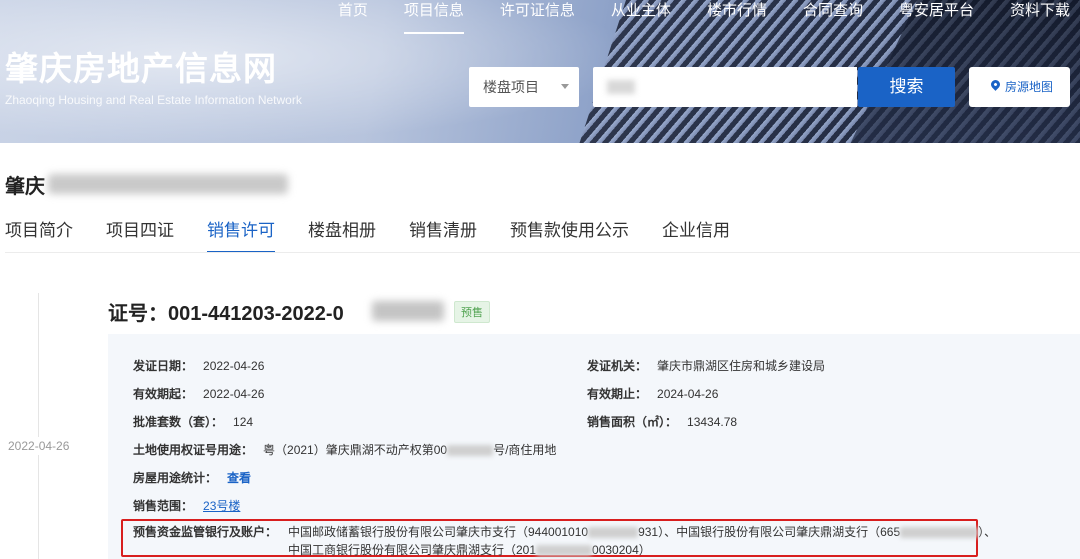 The image size is (1080, 559). What do you see at coordinates (239, 478) in the screenshot?
I see `usage-view-link: 查看` at bounding box center [239, 478].